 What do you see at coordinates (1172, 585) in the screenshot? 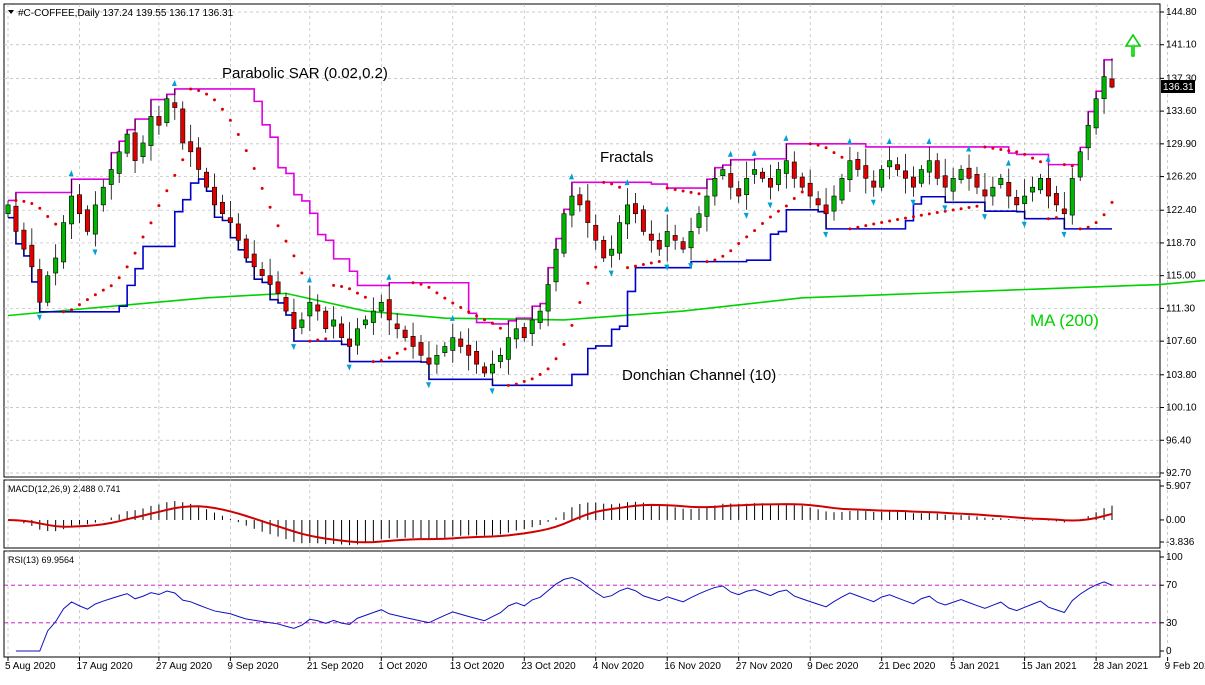
I see `rsi-tick-label: 70` at bounding box center [1172, 585].